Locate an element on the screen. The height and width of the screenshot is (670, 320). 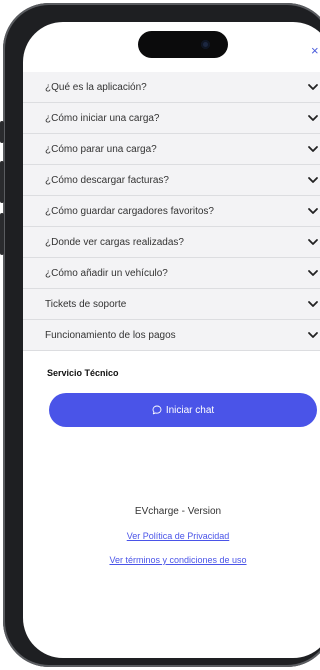
faq-item: ¿Cómo descargar facturas? is located at coordinates (171, 180).